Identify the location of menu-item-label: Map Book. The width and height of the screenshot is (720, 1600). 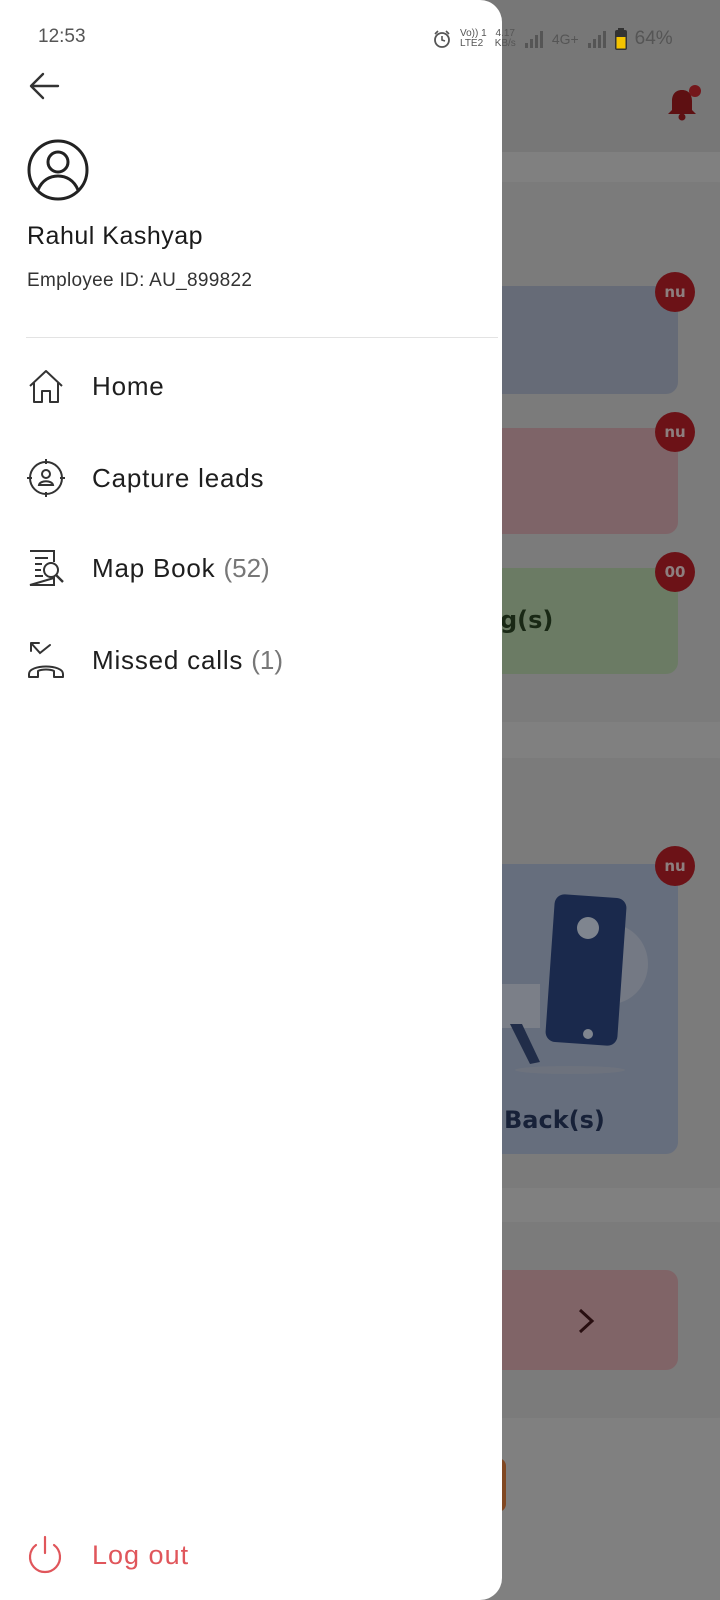
(154, 567).